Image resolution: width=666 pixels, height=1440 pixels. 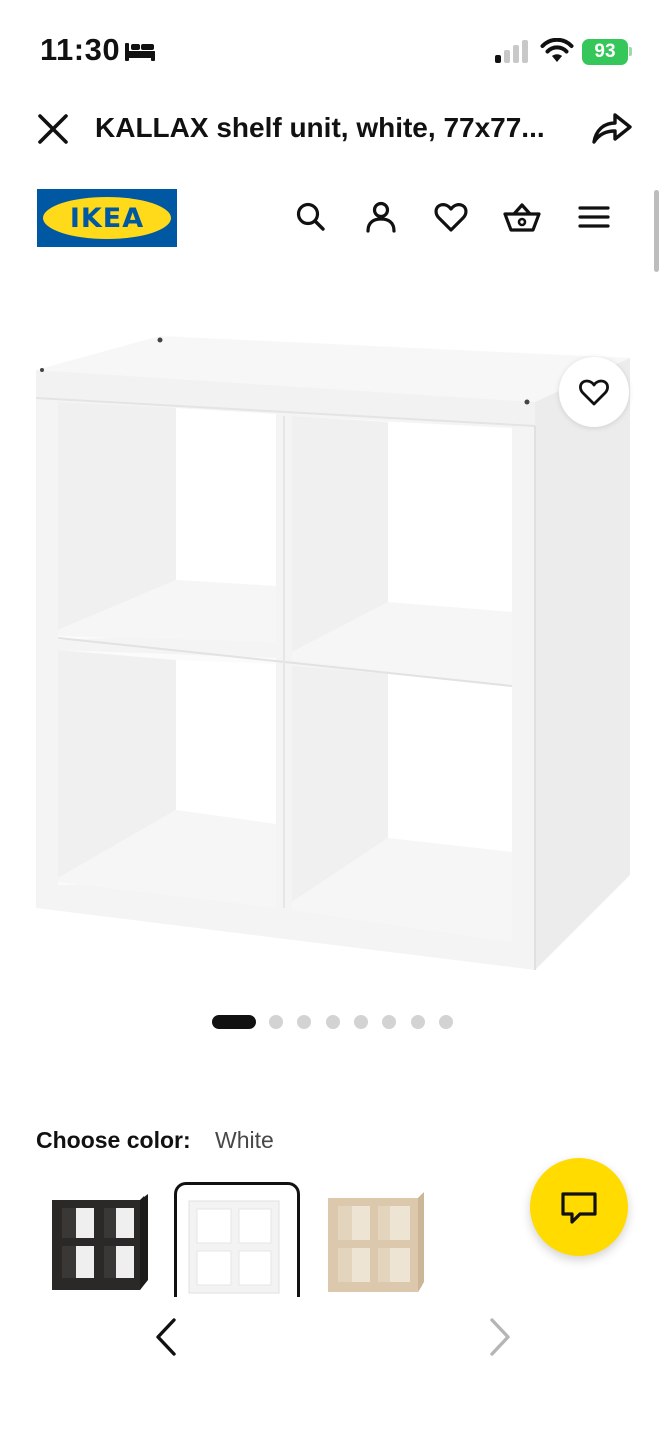 I want to click on add-to-favorites-button, so click(x=594, y=392).